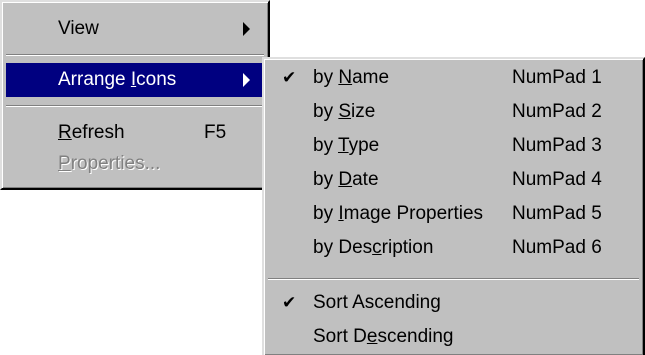  I want to click on menu-item-by-size-label: by Size, so click(344, 111).